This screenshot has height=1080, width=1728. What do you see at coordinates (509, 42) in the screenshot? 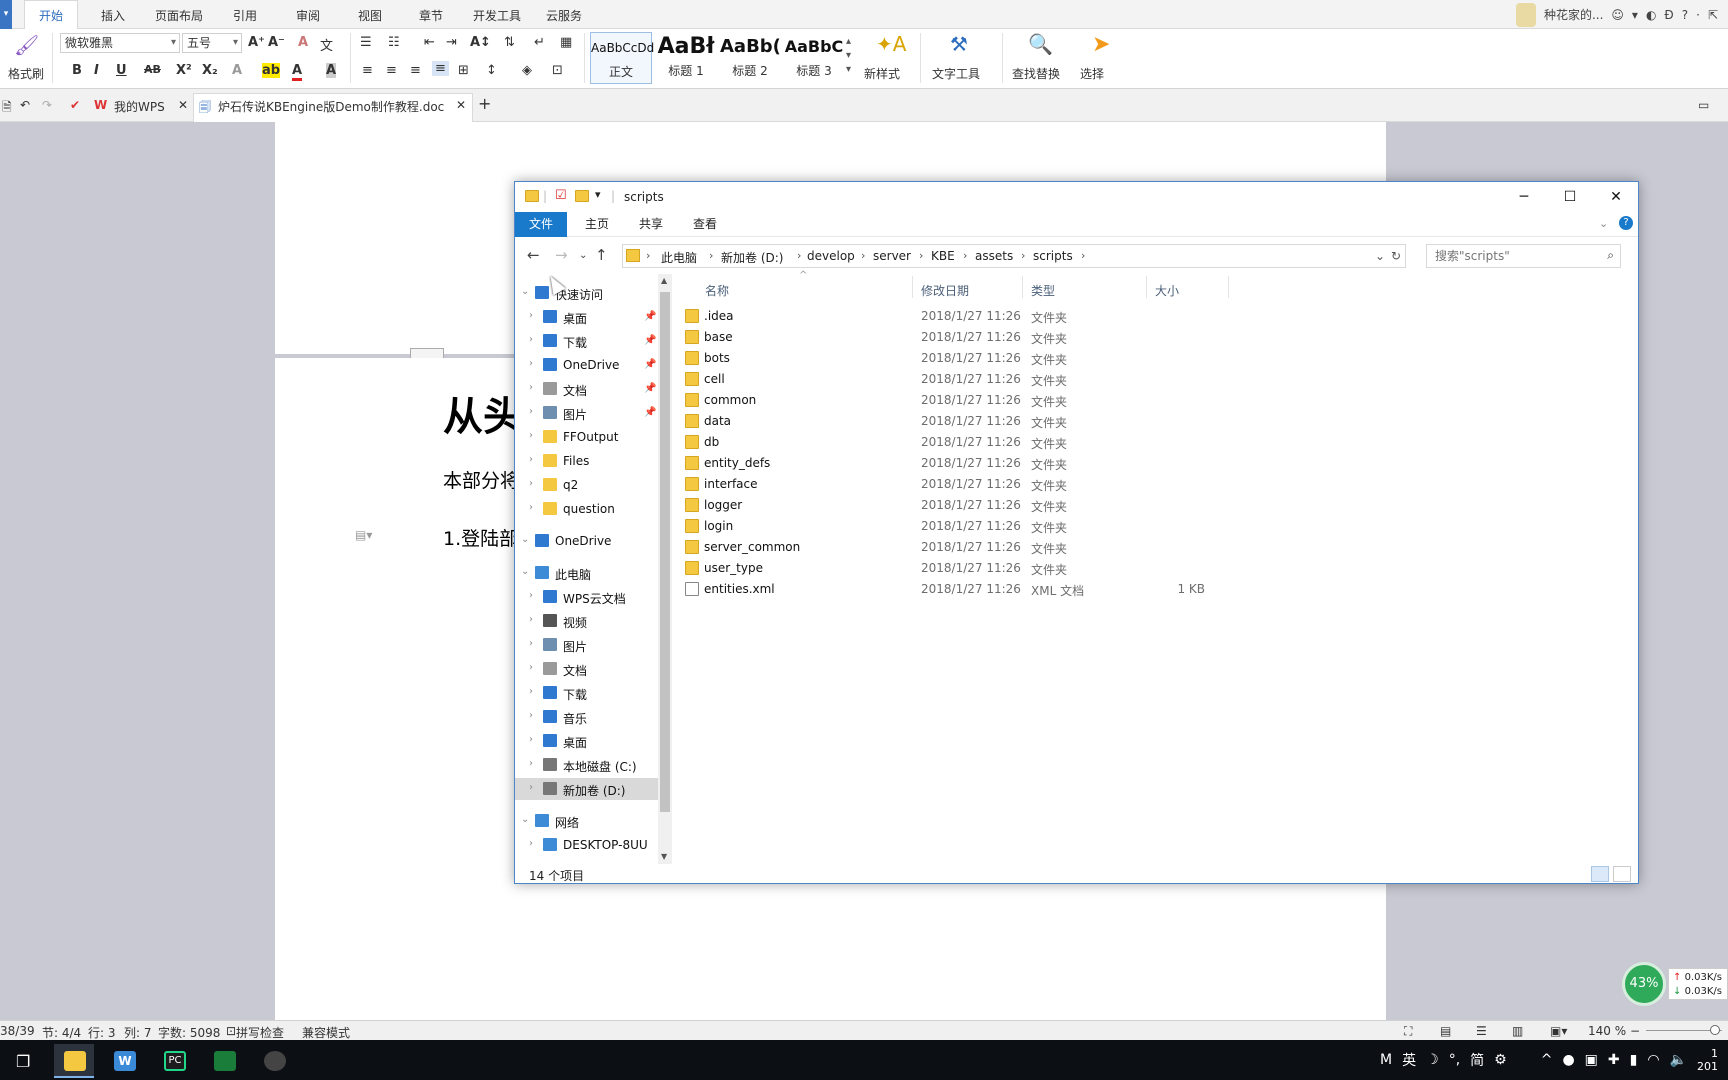
I see `sort-icon: ⇅` at bounding box center [509, 42].